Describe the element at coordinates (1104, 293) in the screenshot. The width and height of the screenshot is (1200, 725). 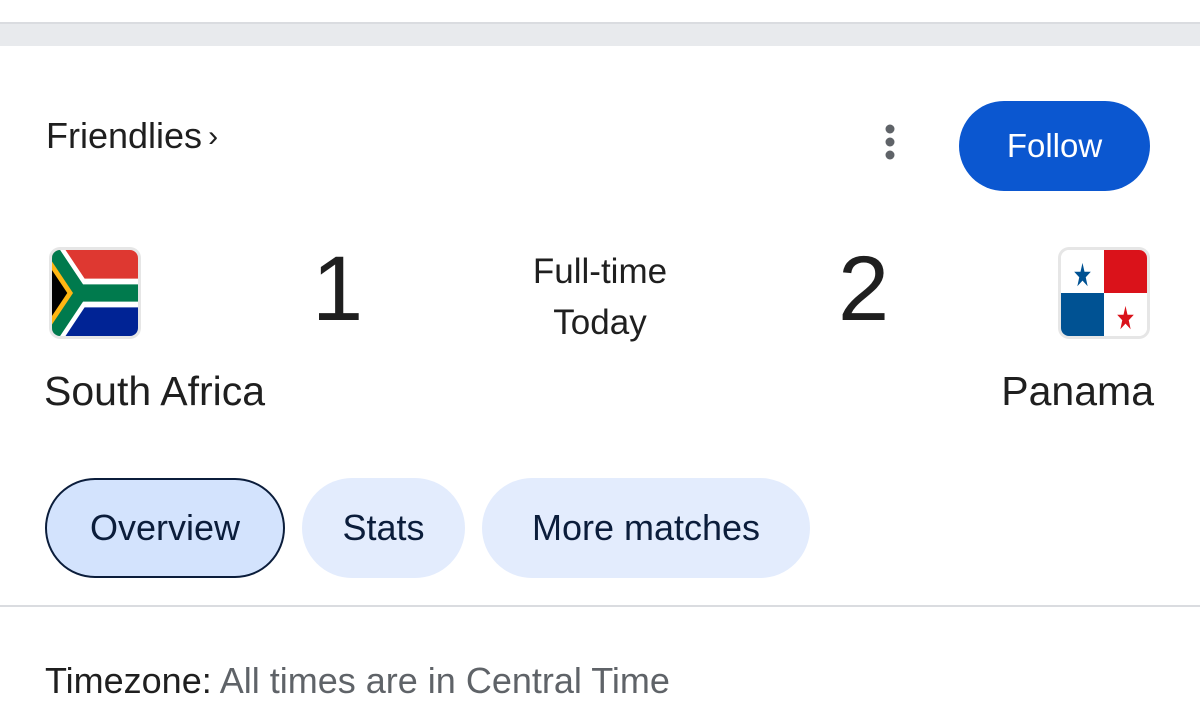
I see `panama-flag-icon` at that location.